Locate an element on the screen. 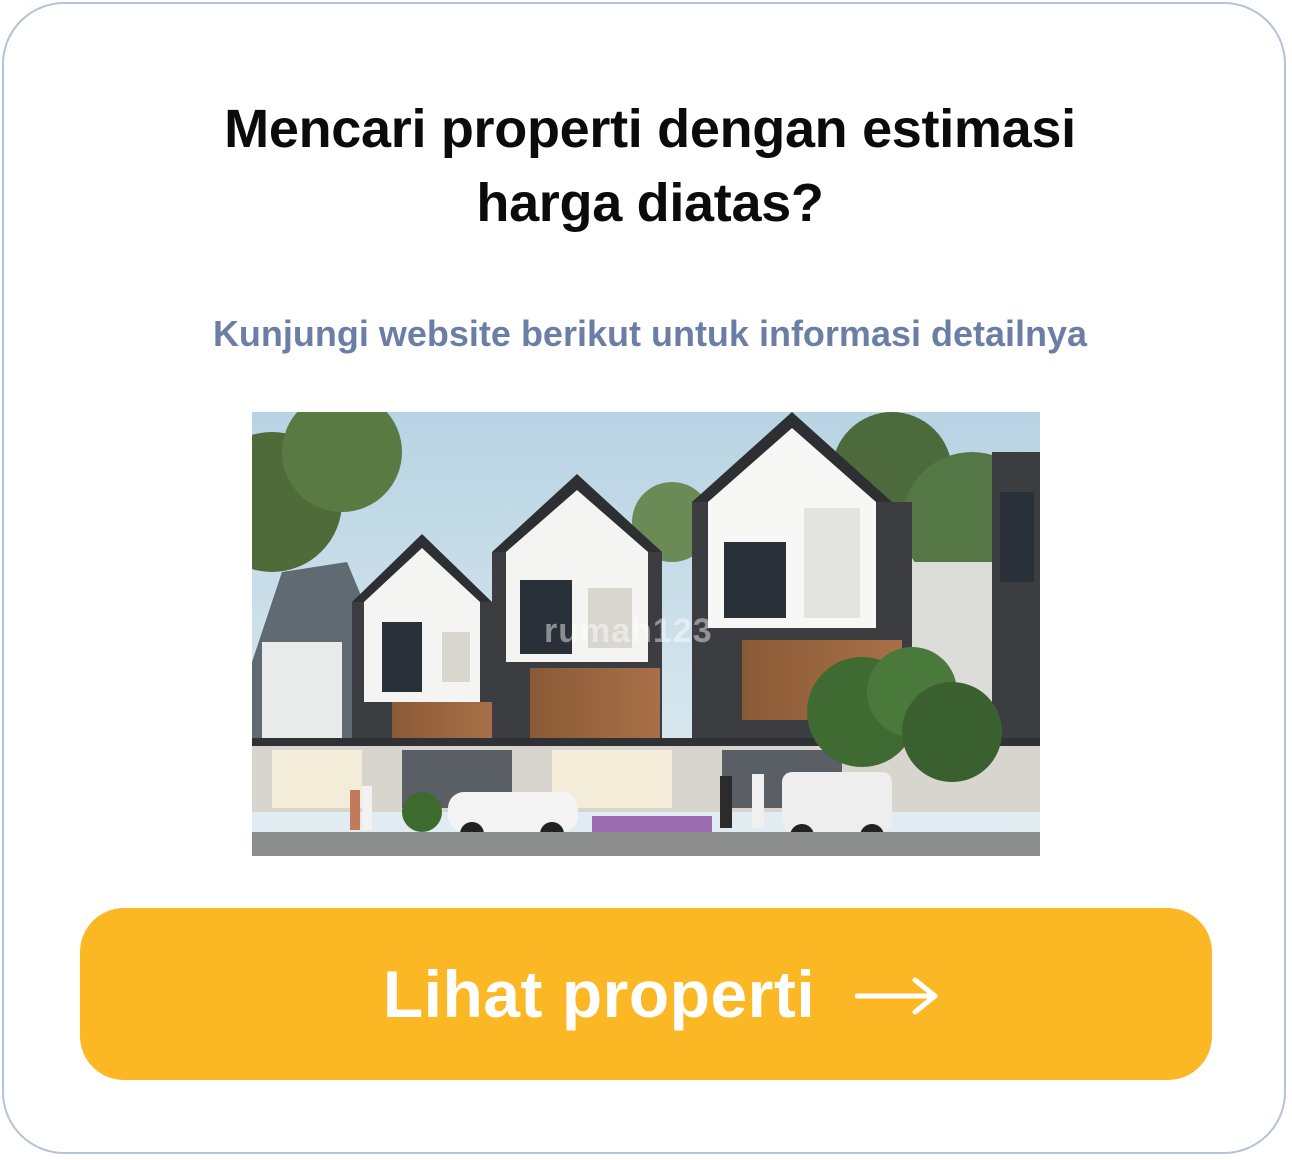 Image resolution: width=1292 pixels, height=1160 pixels. view-property-label: Lihat properti is located at coordinates (599, 994).